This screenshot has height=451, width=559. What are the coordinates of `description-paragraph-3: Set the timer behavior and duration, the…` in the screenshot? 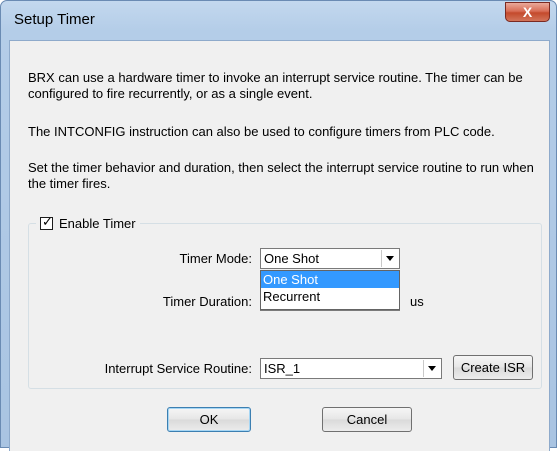 It's located at (281, 175).